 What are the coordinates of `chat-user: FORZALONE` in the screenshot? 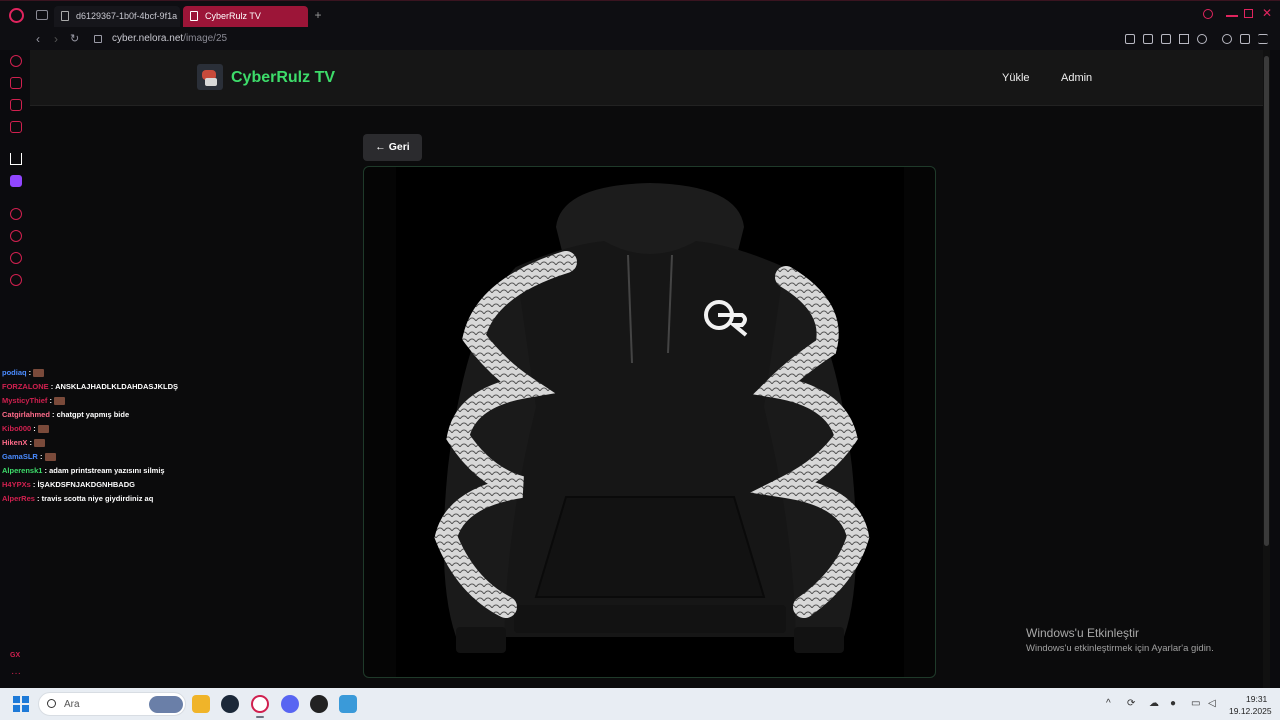 It's located at (25, 386).